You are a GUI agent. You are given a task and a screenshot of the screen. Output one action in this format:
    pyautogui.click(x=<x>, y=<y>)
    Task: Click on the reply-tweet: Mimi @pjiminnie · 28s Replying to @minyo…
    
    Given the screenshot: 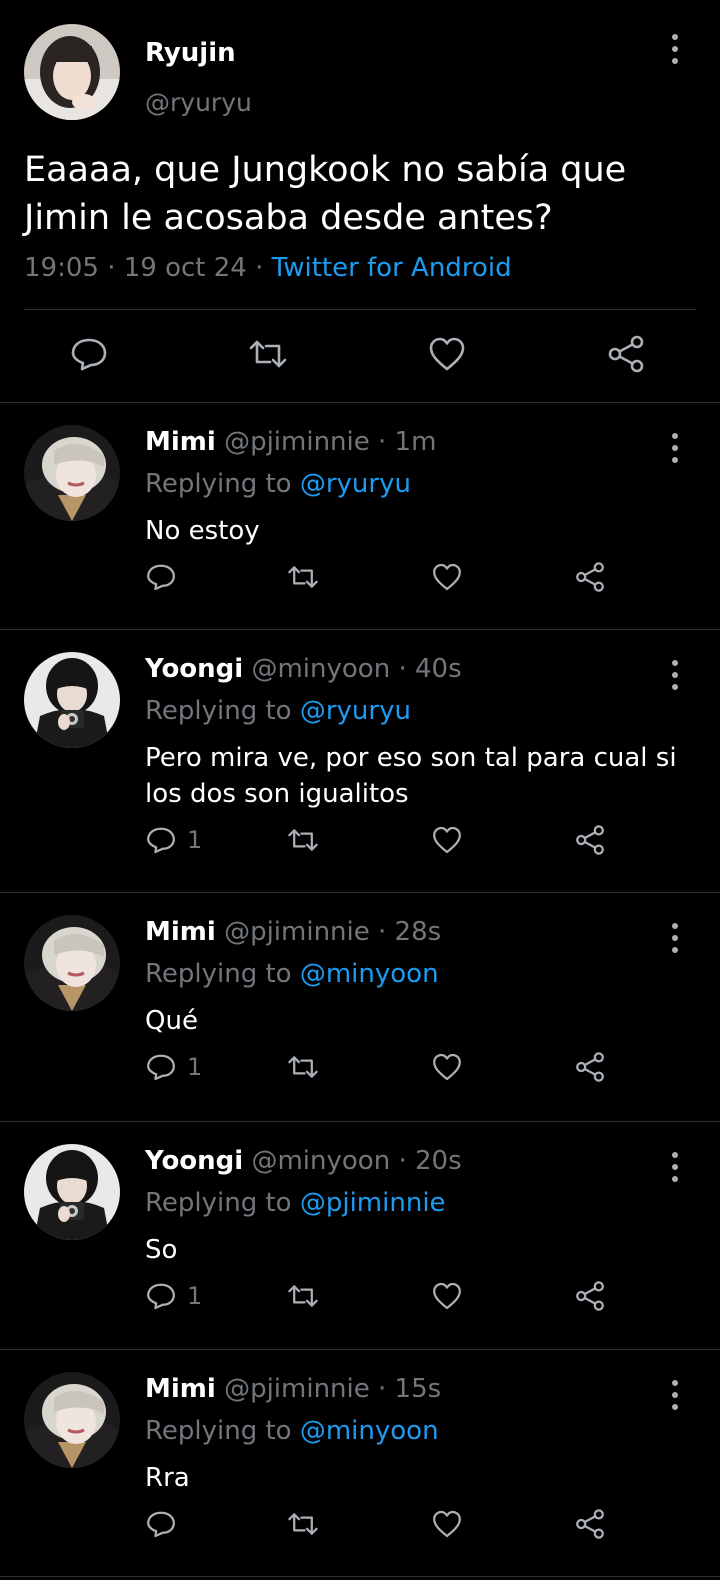 What is the action you would take?
    pyautogui.click(x=360, y=1007)
    